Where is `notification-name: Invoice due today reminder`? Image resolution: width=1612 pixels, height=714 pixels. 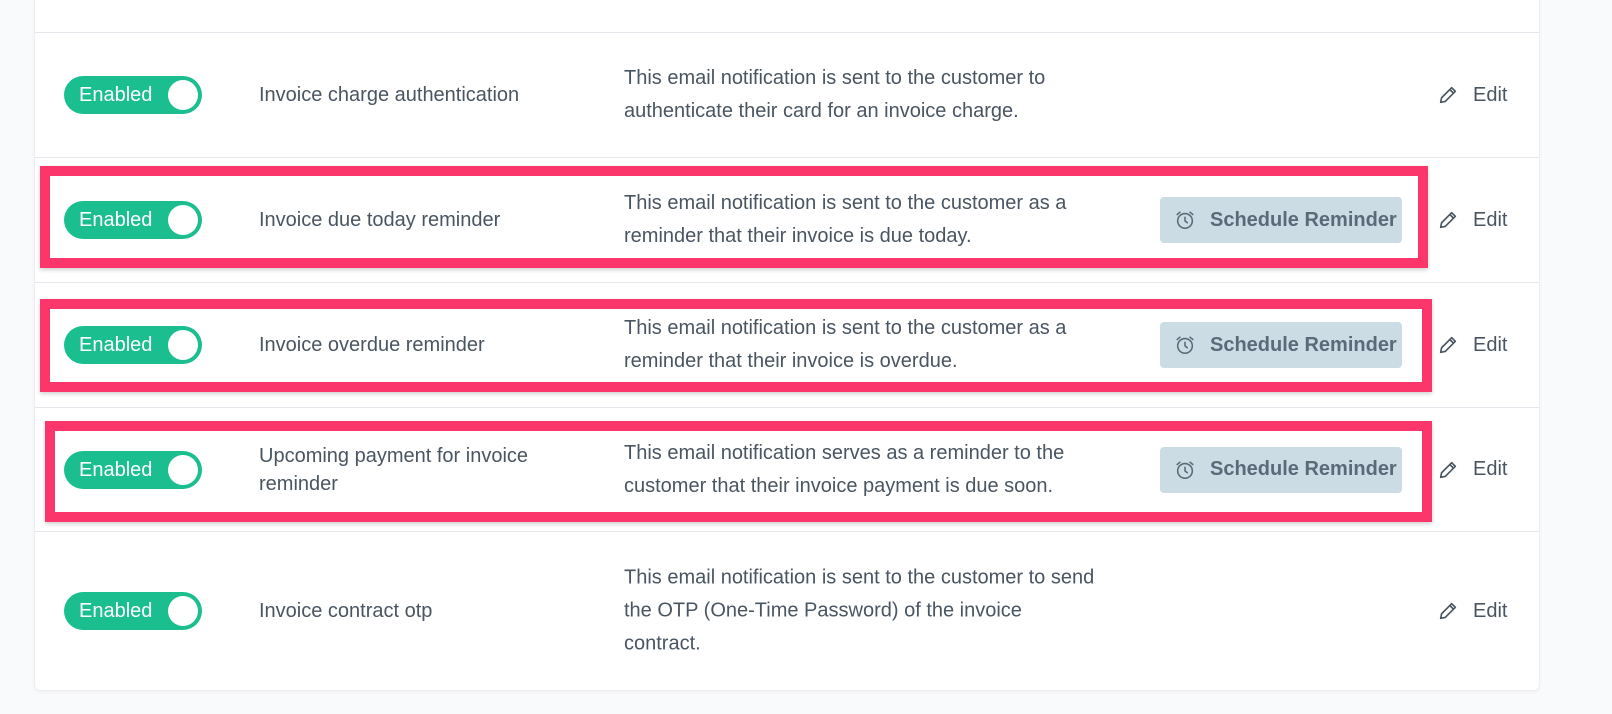
notification-name: Invoice due today reminder is located at coordinates (380, 220).